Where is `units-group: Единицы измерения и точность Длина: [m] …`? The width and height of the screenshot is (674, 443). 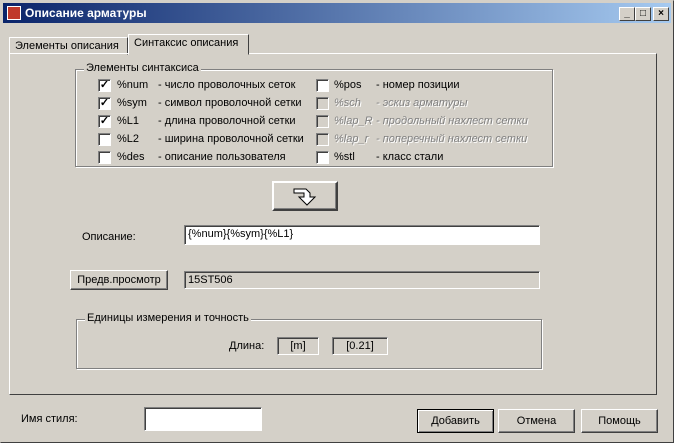 units-group: Единицы измерения и точность Длина: [m] … is located at coordinates (309, 340).